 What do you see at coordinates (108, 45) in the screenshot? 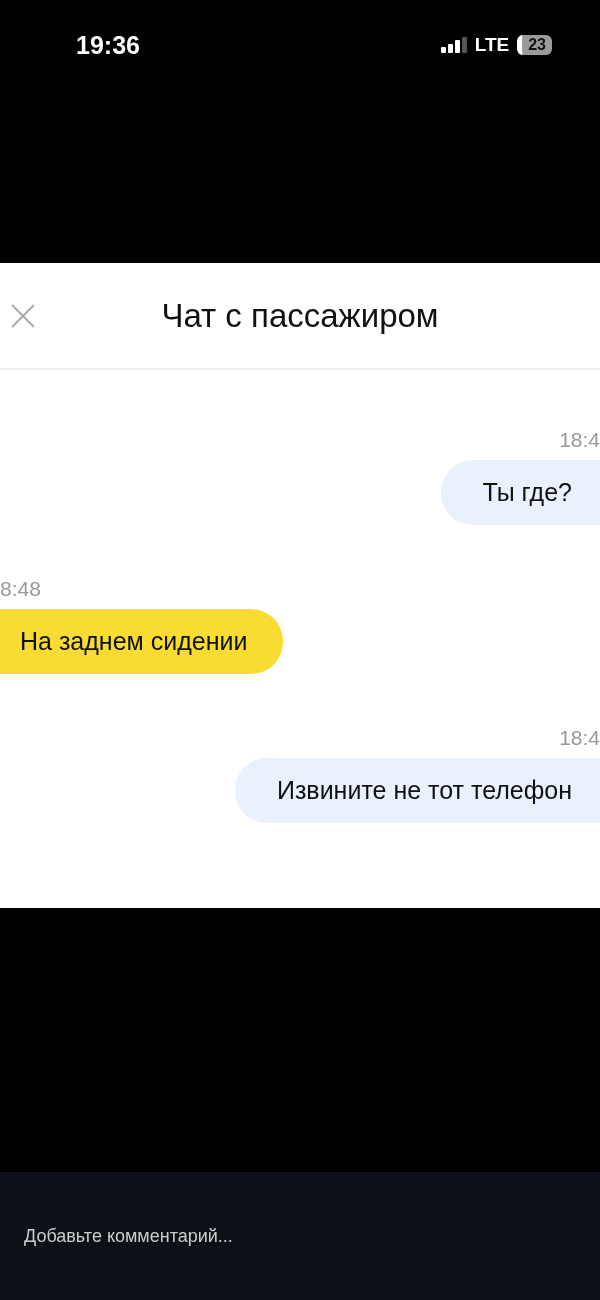
I see `clock-time: 19:36` at bounding box center [108, 45].